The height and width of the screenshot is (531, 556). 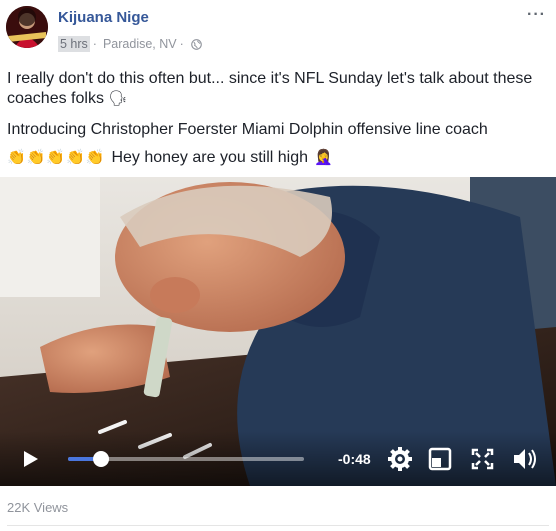 I want to click on progress-handle, so click(x=101, y=459).